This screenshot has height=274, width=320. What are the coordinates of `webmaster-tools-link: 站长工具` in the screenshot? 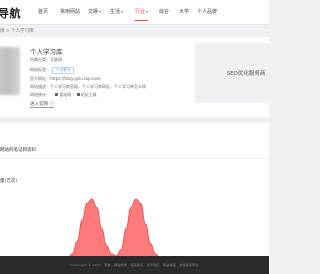 It's located at (86, 95).